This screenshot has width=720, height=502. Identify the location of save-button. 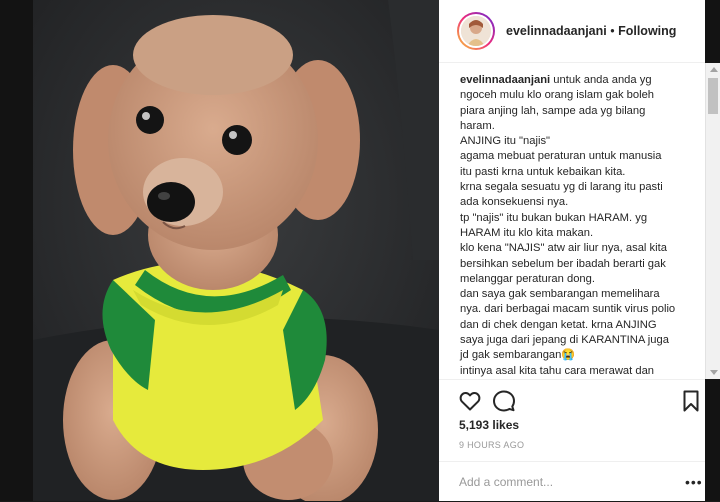
(691, 401).